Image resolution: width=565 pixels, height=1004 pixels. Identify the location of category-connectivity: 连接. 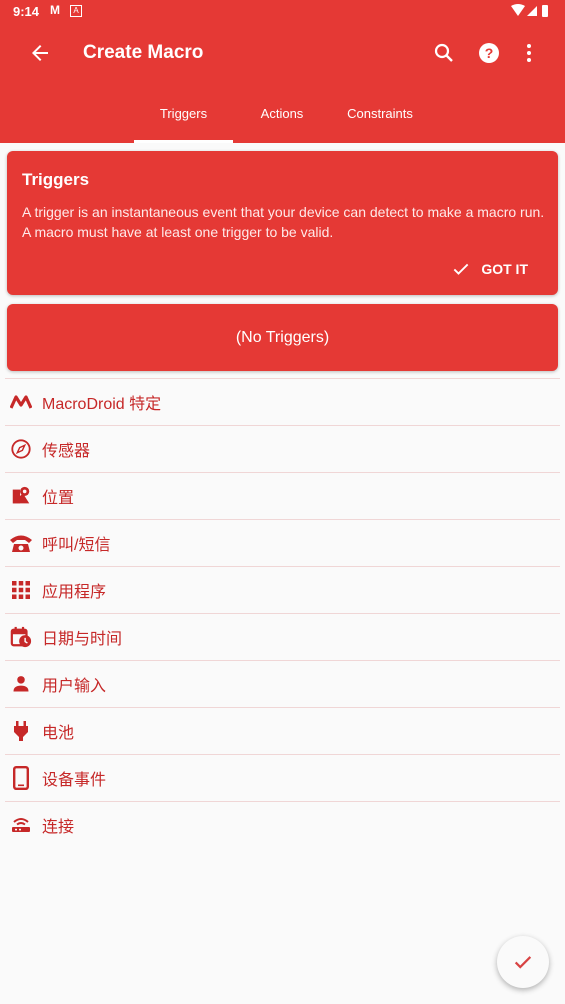
(282, 824).